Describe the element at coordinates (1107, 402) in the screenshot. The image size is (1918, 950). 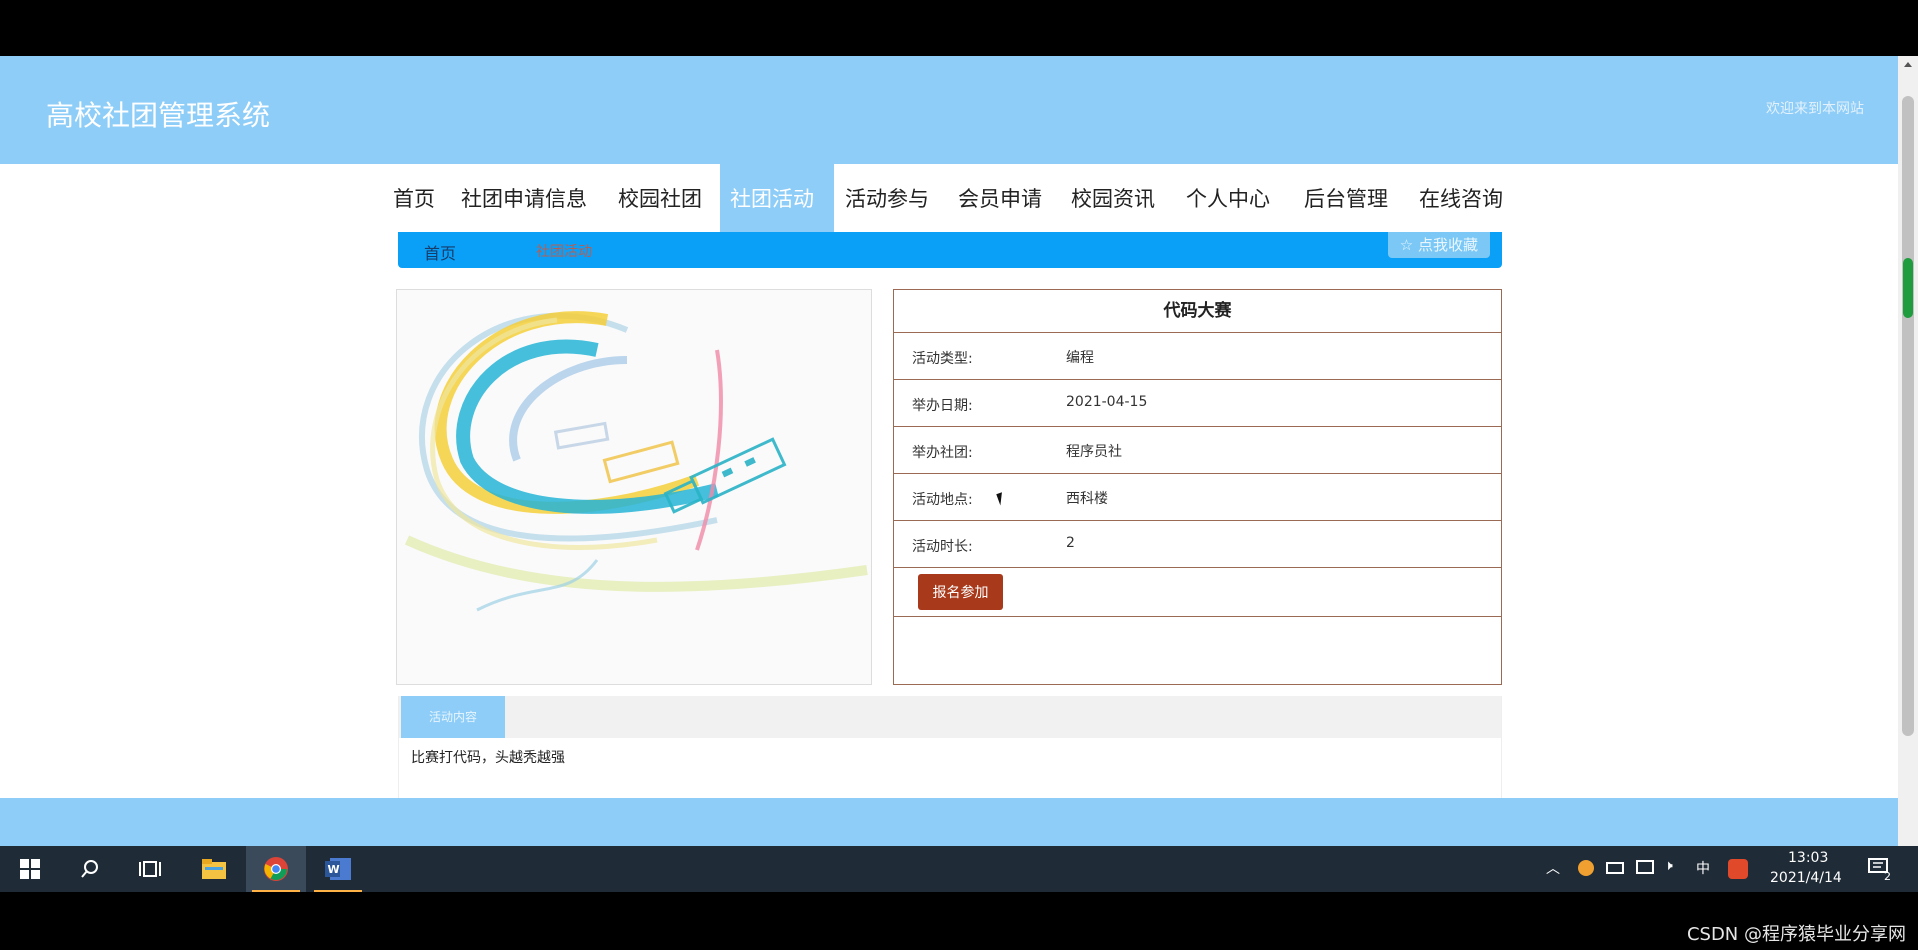
I see `info-value: 2021-04-15` at that location.